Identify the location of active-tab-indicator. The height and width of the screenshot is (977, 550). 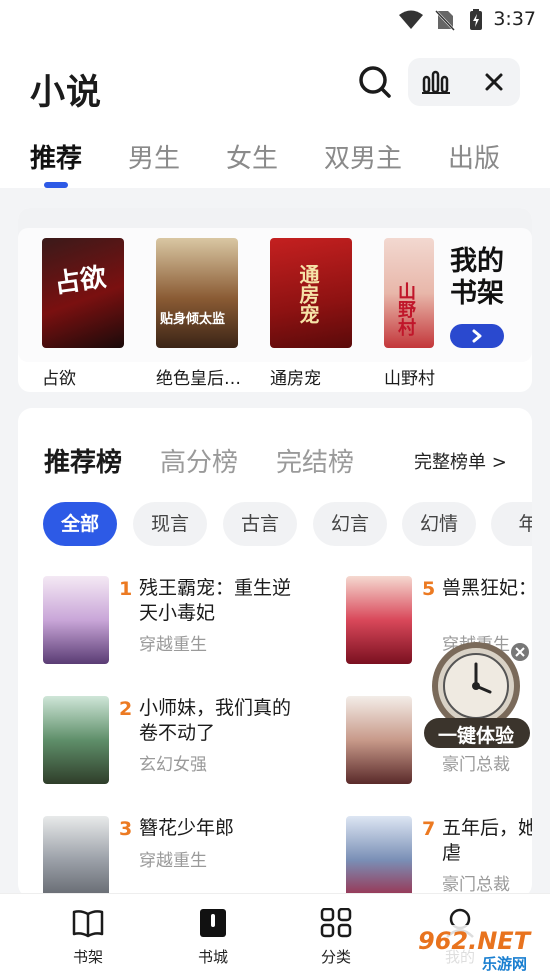
(56, 185).